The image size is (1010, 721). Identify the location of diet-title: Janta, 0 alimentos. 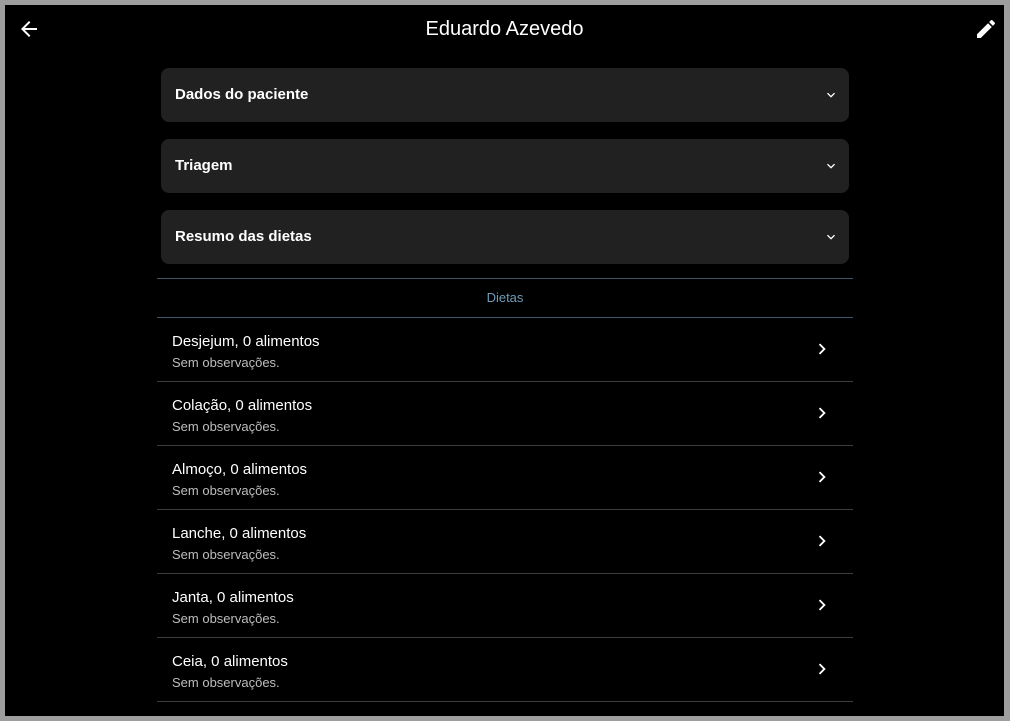
(233, 597).